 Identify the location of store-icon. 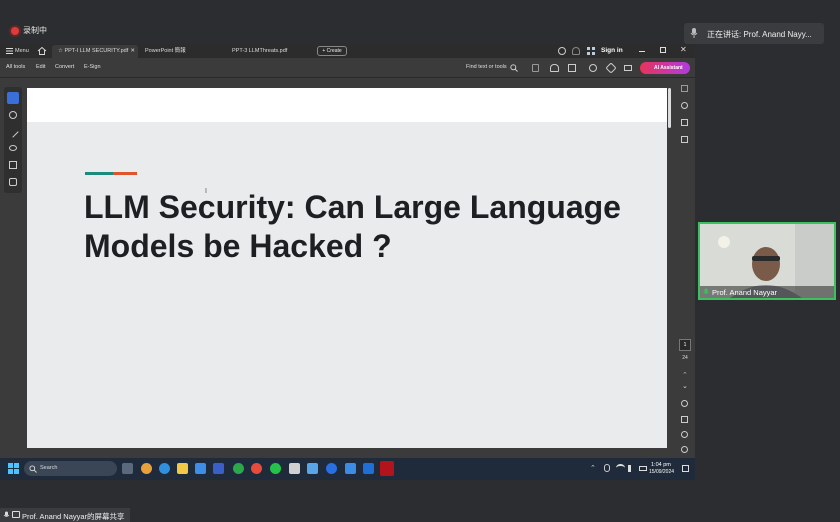
(200, 468).